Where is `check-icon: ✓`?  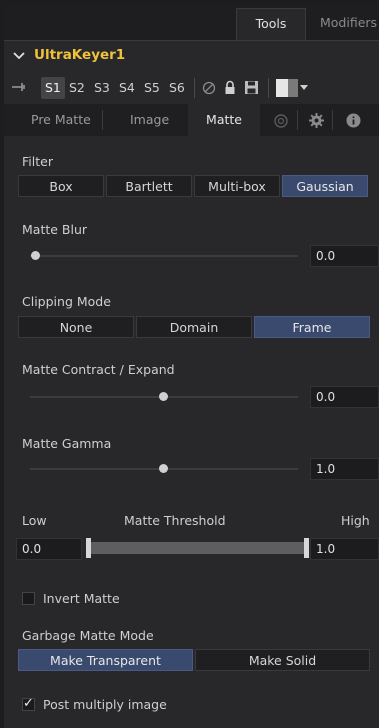
check-icon: ✓ is located at coordinates (28, 703).